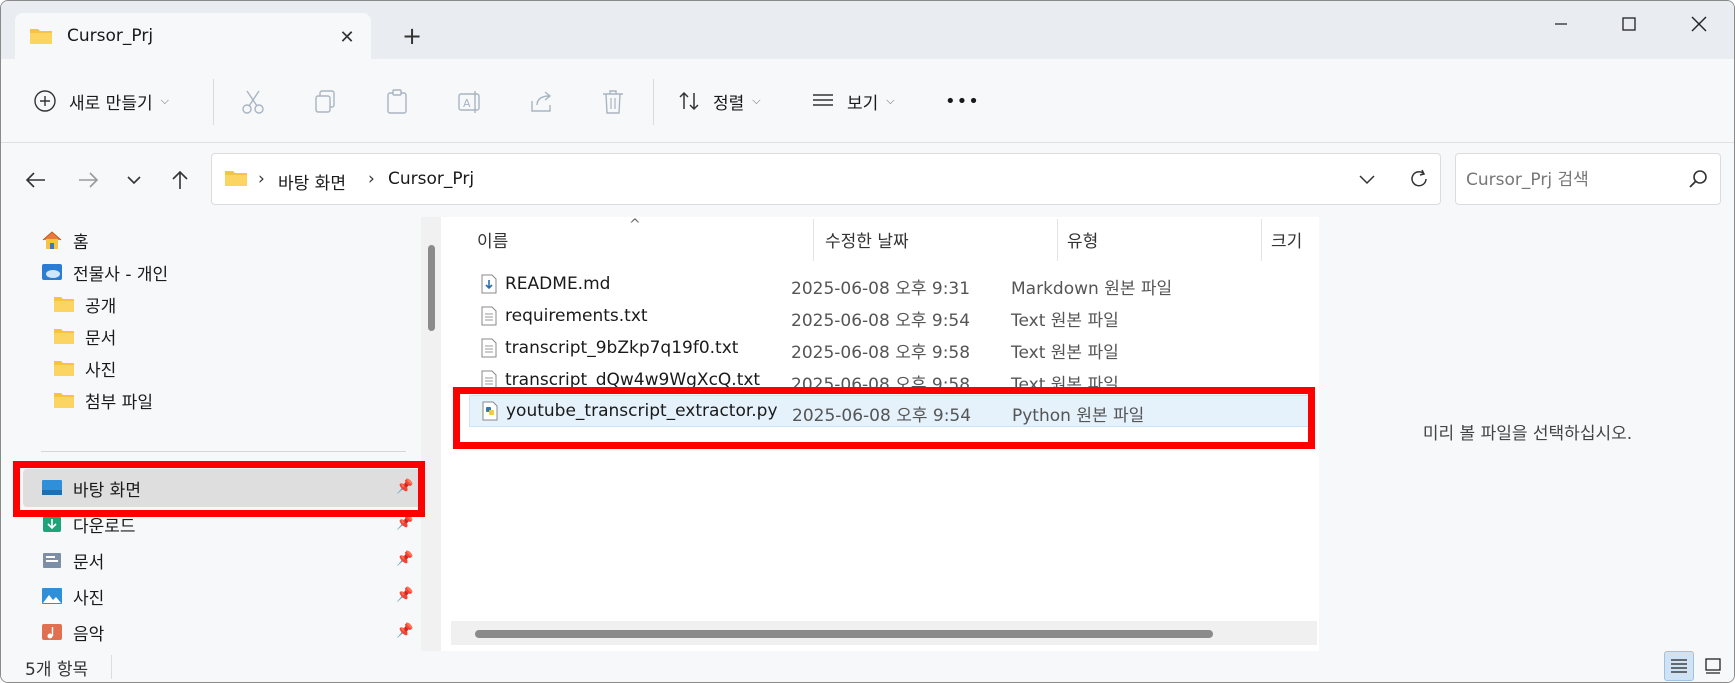  Describe the element at coordinates (729, 103) in the screenshot. I see `sort-label: 정렬` at that location.